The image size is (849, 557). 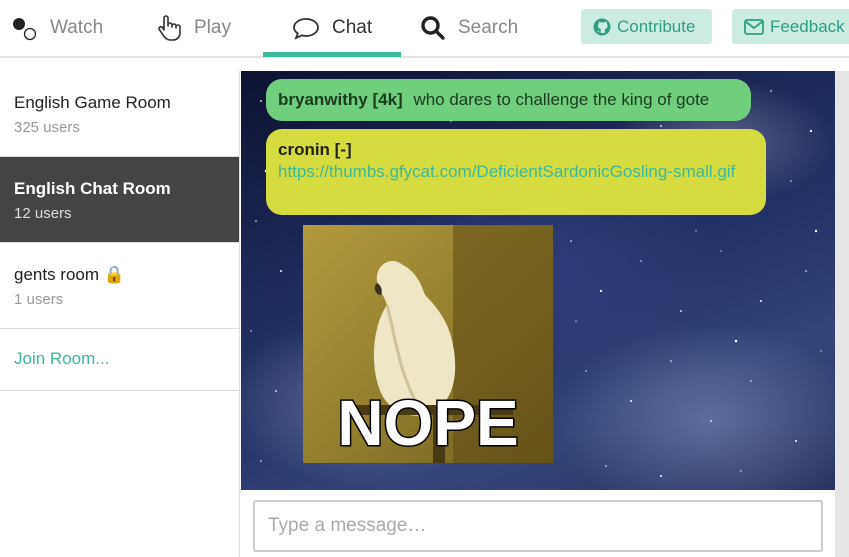 What do you see at coordinates (119, 114) in the screenshot?
I see `room-item-english-game-room: English Game Room 325 users` at bounding box center [119, 114].